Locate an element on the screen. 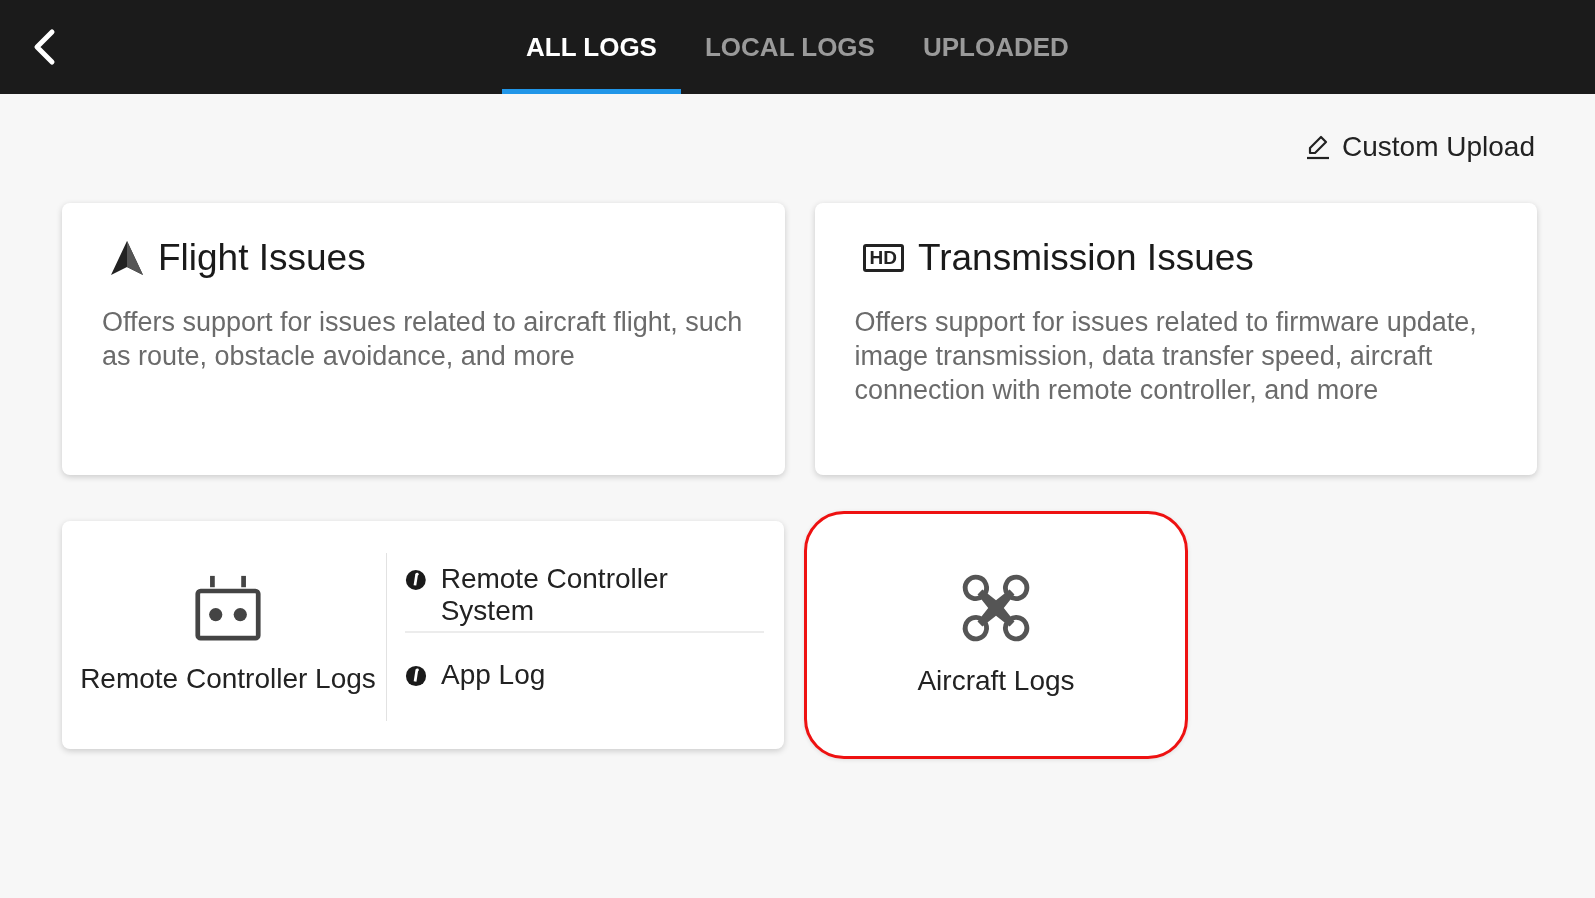  remote-controller-icon is located at coordinates (228, 608).